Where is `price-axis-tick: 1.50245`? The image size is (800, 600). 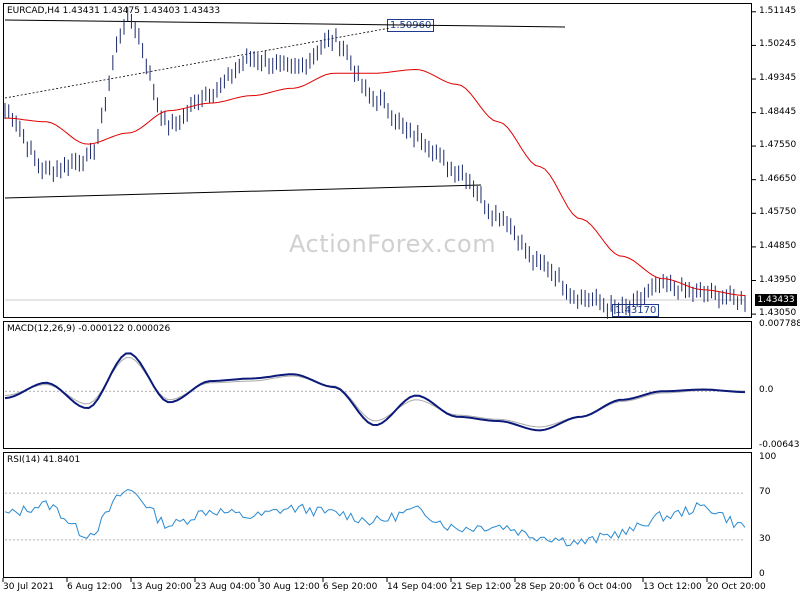
price-axis-tick: 1.50245 is located at coordinates (778, 44).